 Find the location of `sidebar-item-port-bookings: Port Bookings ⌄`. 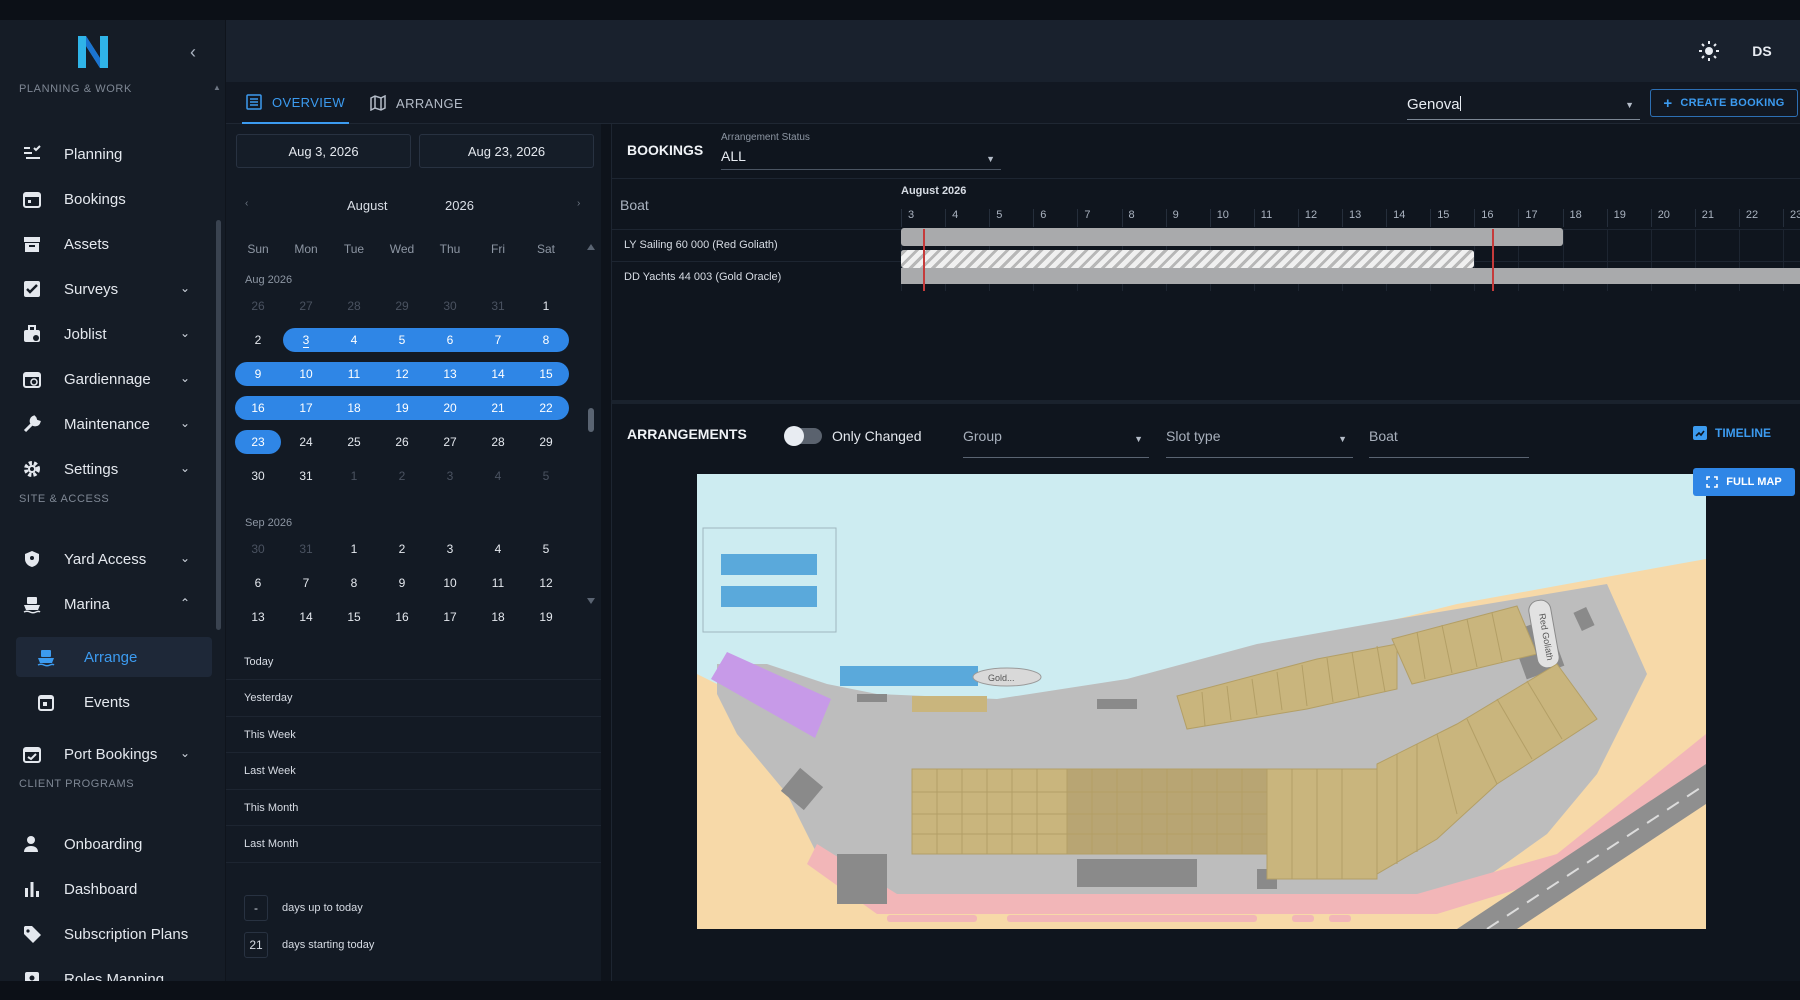

sidebar-item-port-bookings: Port Bookings ⌄ is located at coordinates (114, 754).